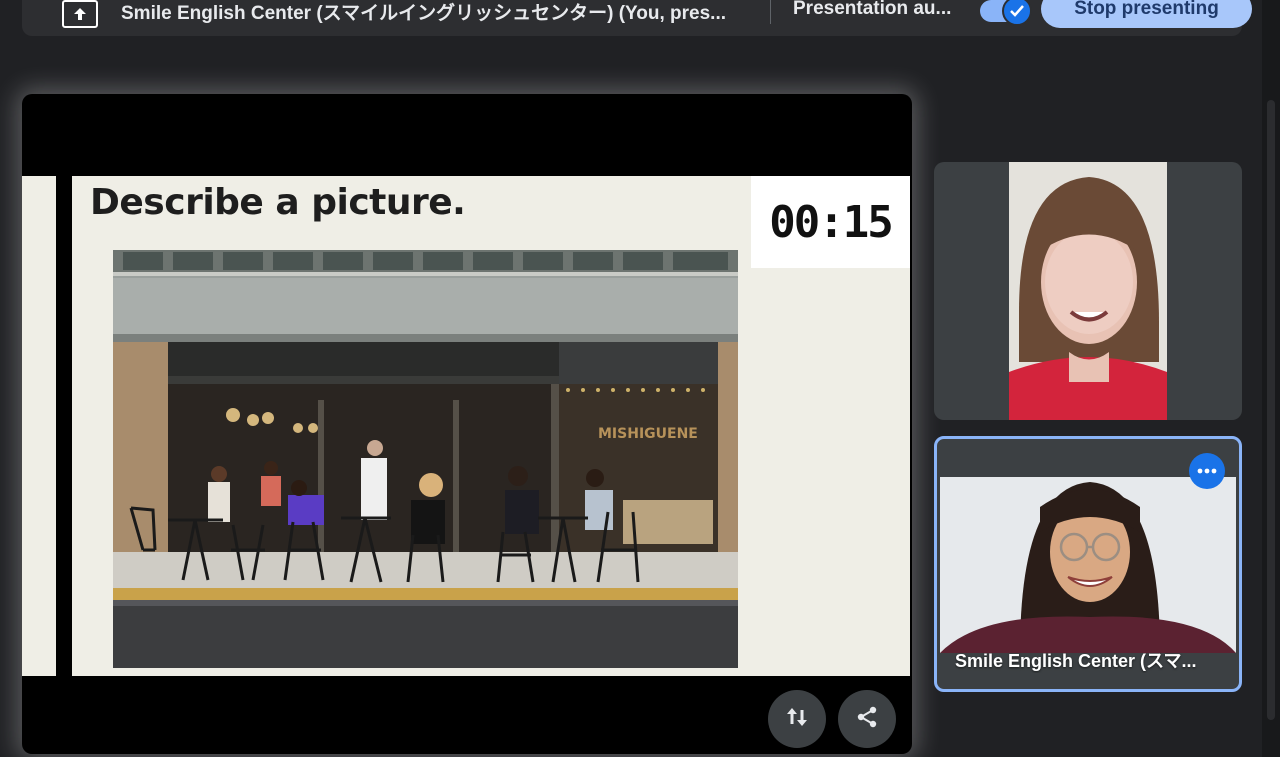  Describe the element at coordinates (1271, 410) in the screenshot. I see `scrollbar-thumb` at that location.